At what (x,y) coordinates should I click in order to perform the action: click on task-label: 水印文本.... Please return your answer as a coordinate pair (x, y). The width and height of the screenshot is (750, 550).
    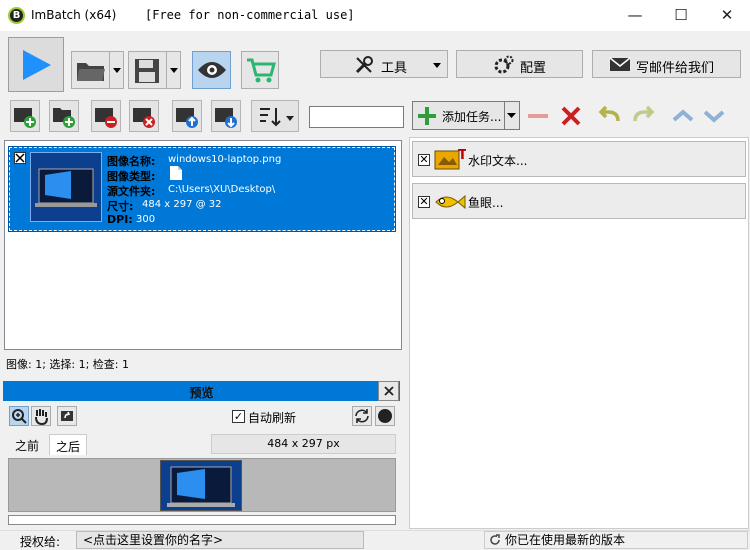
    Looking at the image, I should click on (498, 161).